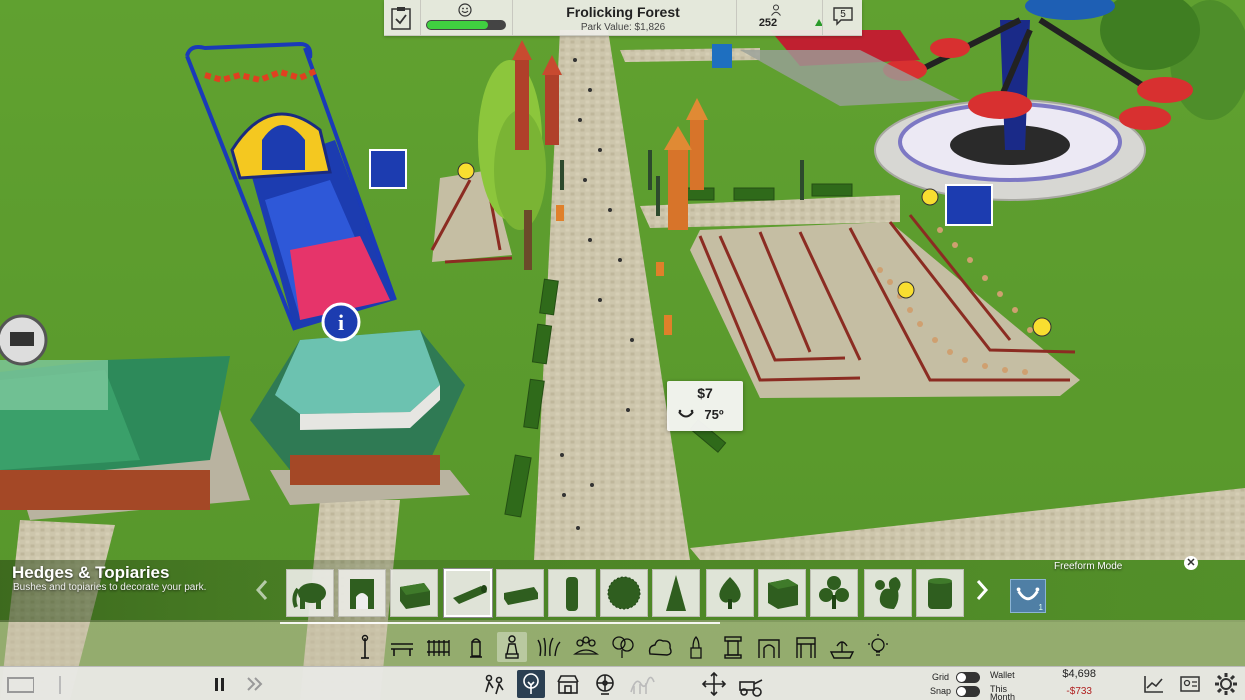 This screenshot has height=700, width=1245. I want to click on squirrel-topiary-icon, so click(888, 593).